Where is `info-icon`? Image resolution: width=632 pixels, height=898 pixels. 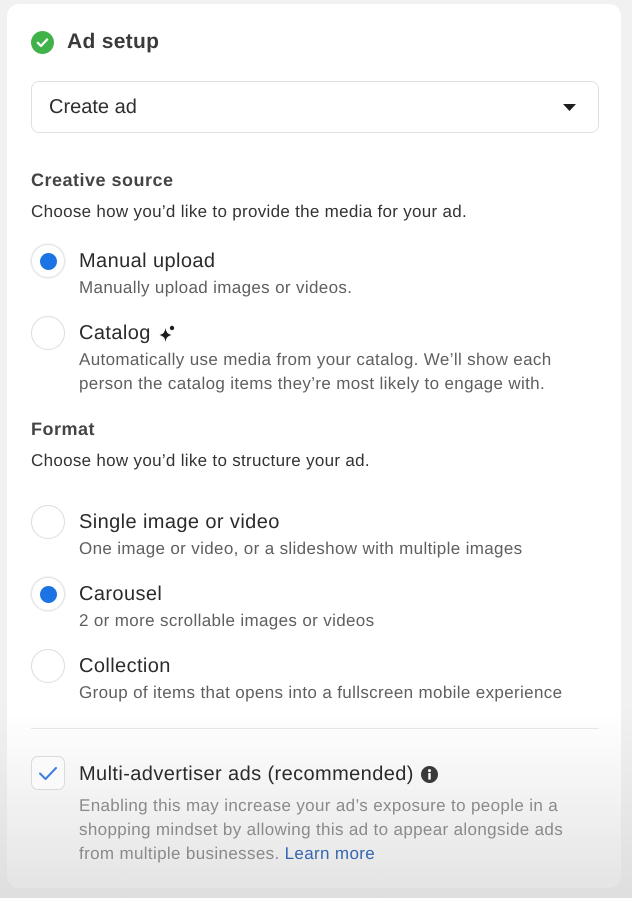
info-icon is located at coordinates (429, 774).